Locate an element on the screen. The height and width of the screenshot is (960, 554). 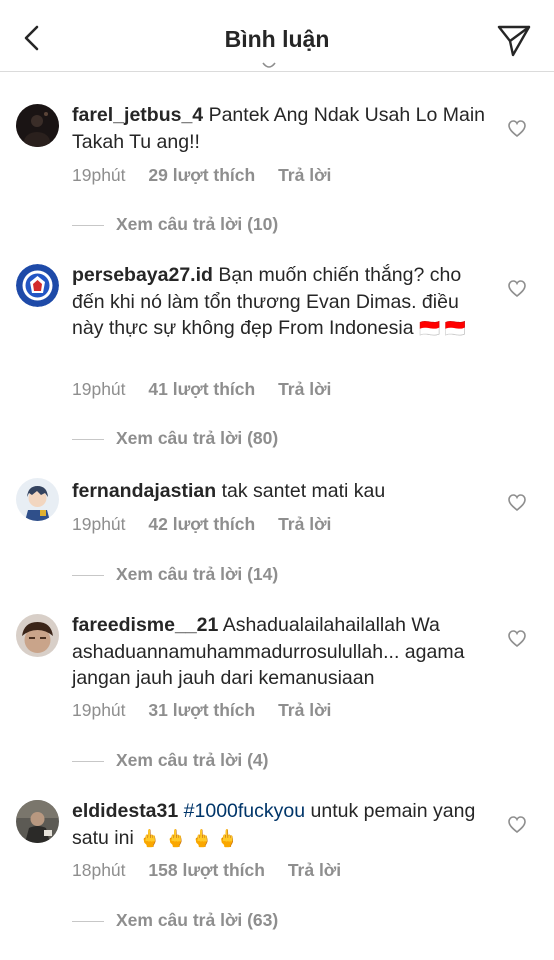
middle-finger-emojis: 🖕 🖕 🖕 🖕 is located at coordinates (189, 838).